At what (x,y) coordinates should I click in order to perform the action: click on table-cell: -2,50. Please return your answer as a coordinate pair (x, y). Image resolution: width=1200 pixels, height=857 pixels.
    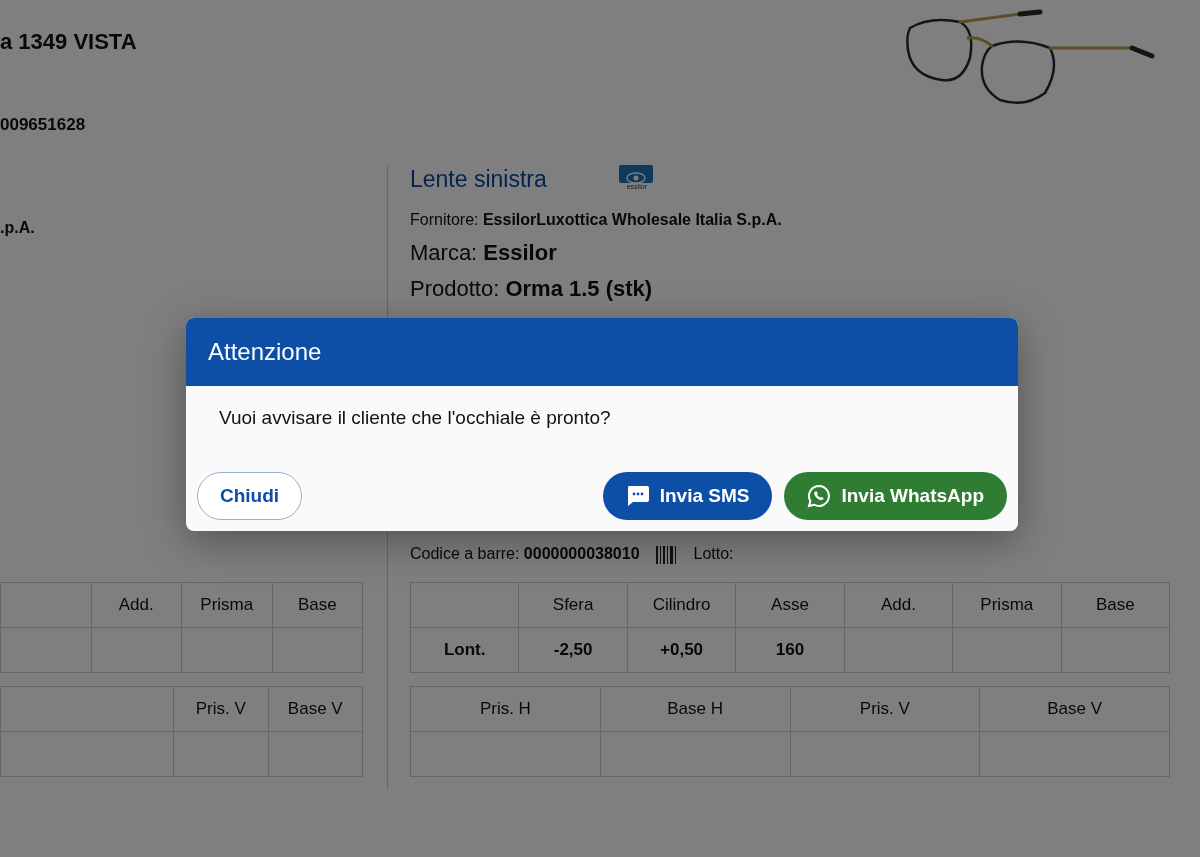
    Looking at the image, I should click on (573, 650).